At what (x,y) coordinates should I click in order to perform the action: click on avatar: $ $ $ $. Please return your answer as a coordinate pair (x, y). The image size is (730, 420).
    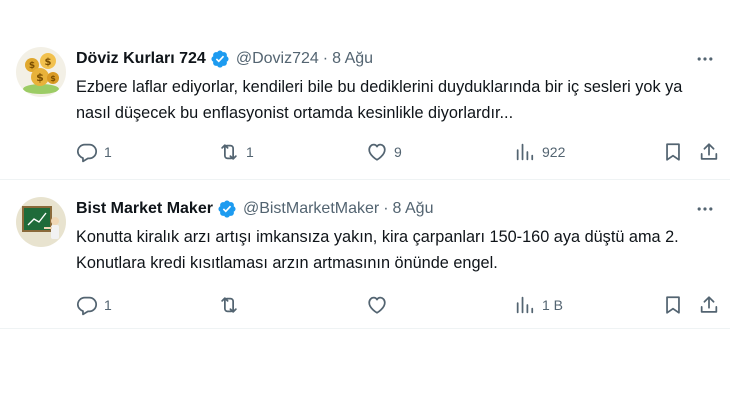
    Looking at the image, I should click on (41, 72).